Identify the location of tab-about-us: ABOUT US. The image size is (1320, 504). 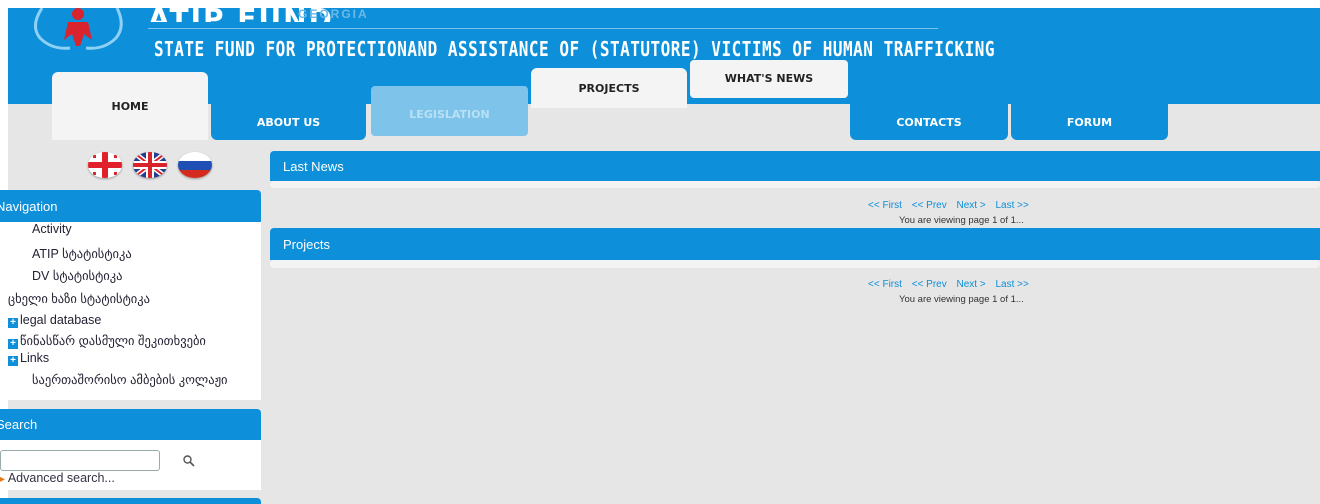
(288, 122).